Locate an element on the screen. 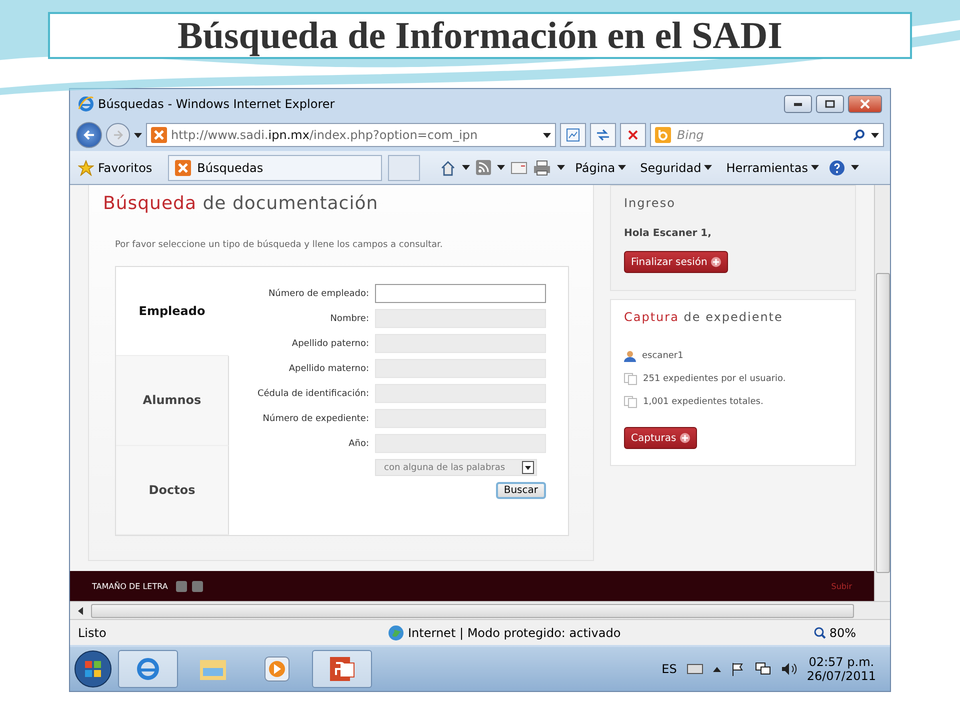  field-label: Número de empleado: is located at coordinates (318, 294).